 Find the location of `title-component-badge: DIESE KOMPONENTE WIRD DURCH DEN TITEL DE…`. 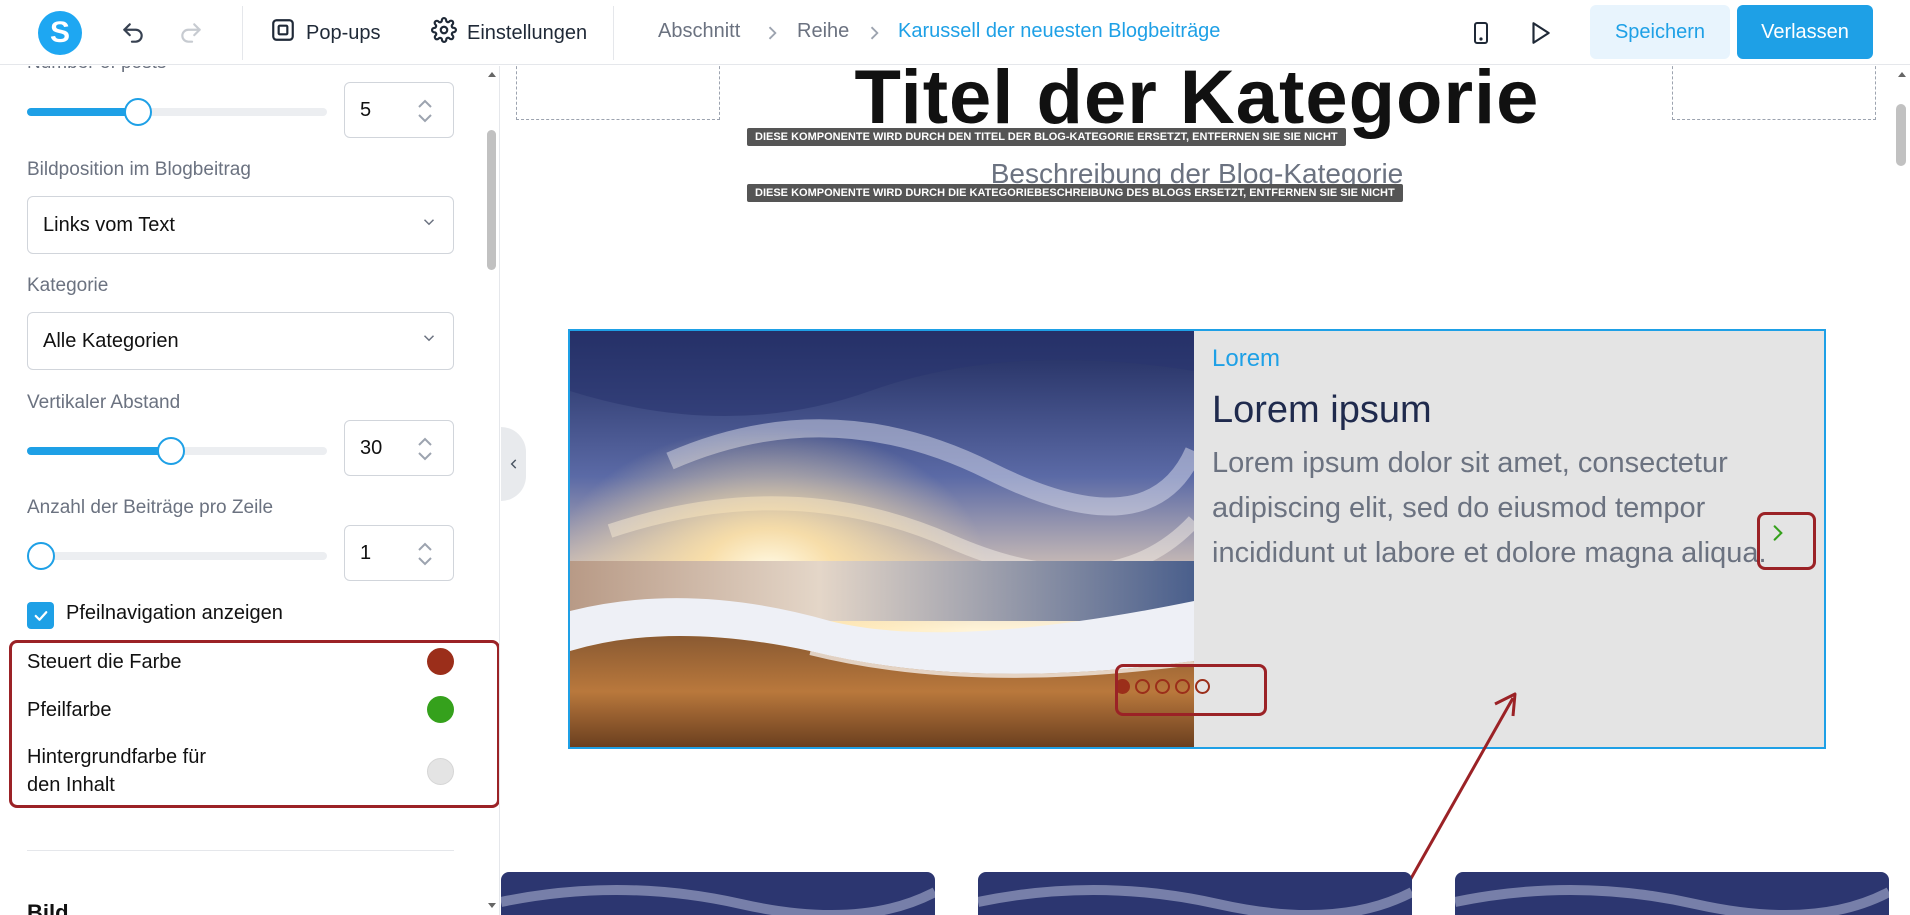

title-component-badge: DIESE KOMPONENTE WIRD DURCH DEN TITEL DE… is located at coordinates (1046, 137).